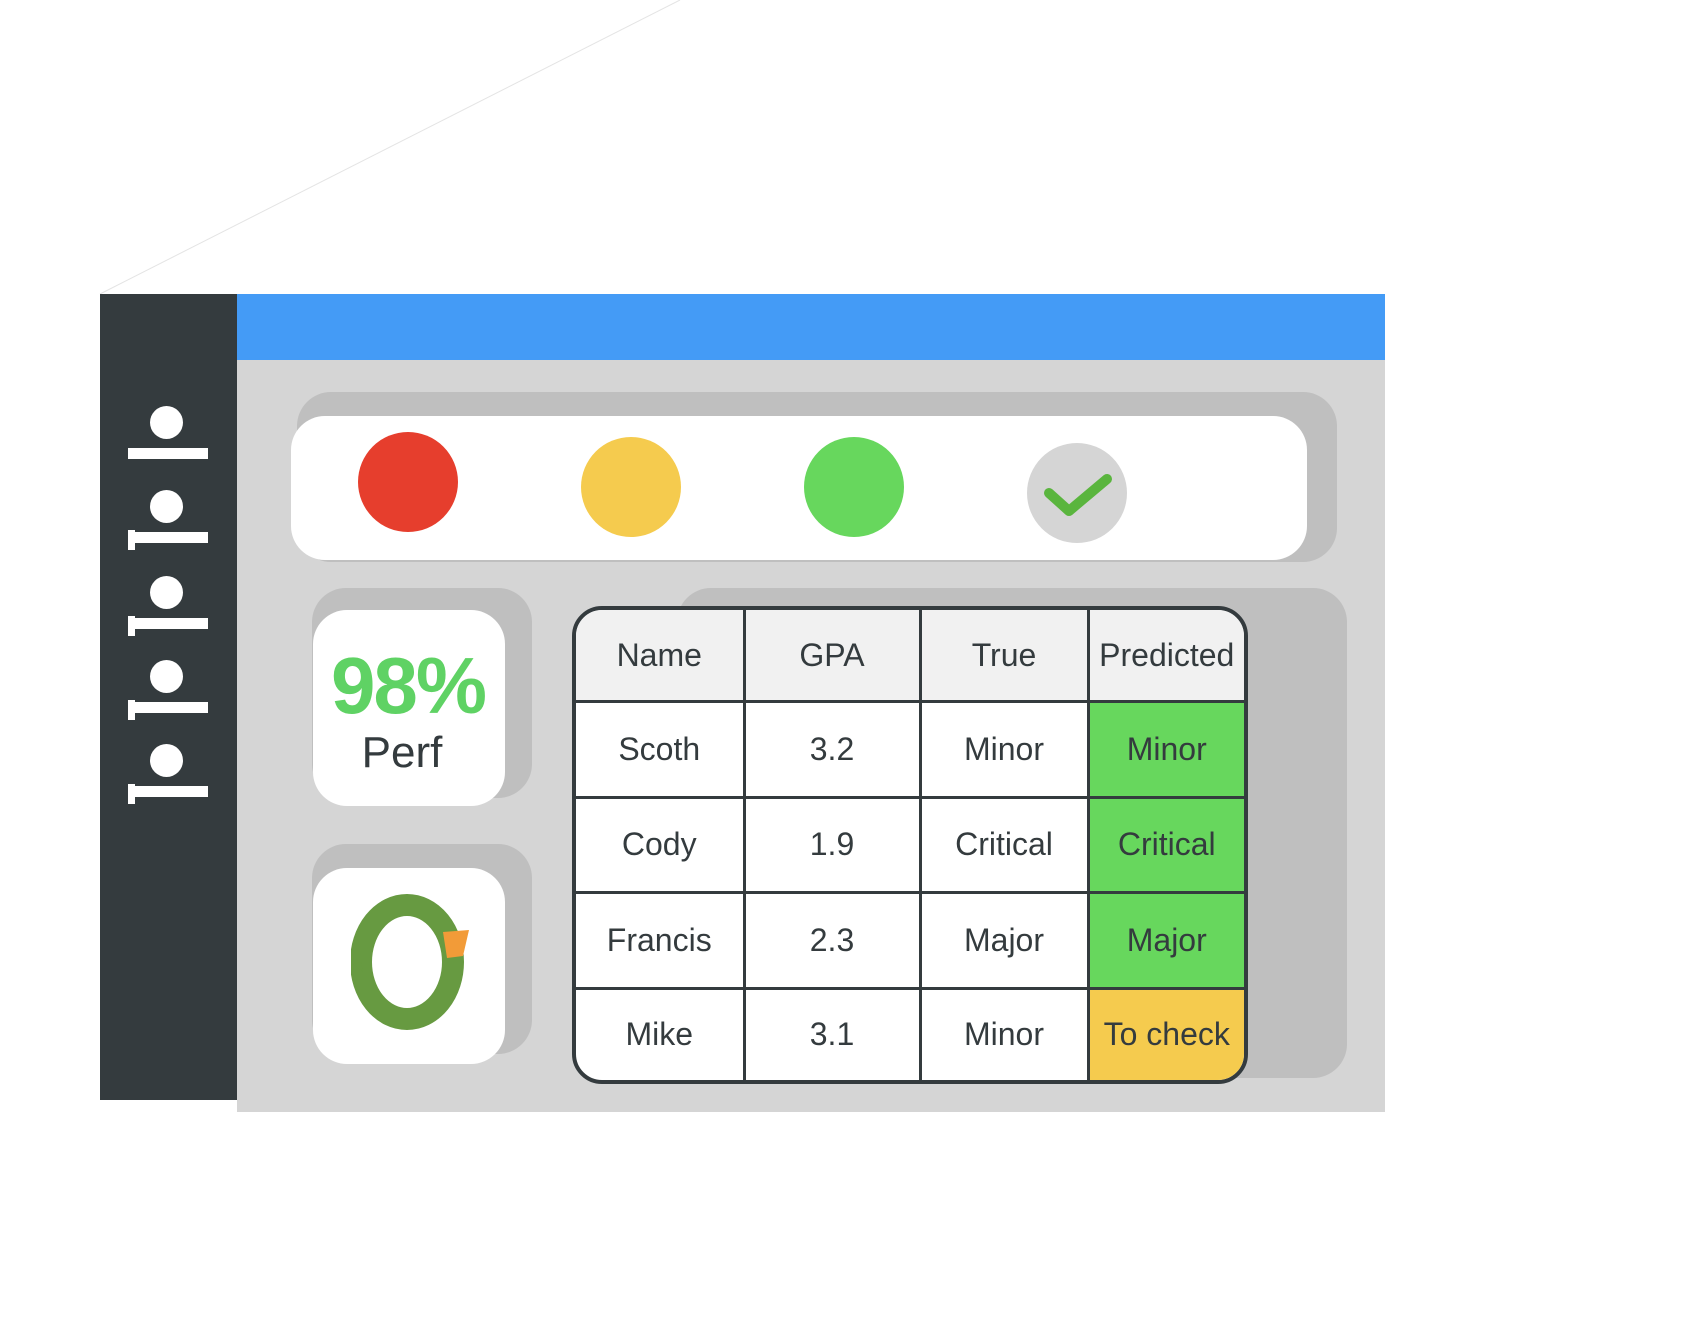 This screenshot has width=1688, height=1328. What do you see at coordinates (661, 940) in the screenshot?
I see `cell-name: Francis` at bounding box center [661, 940].